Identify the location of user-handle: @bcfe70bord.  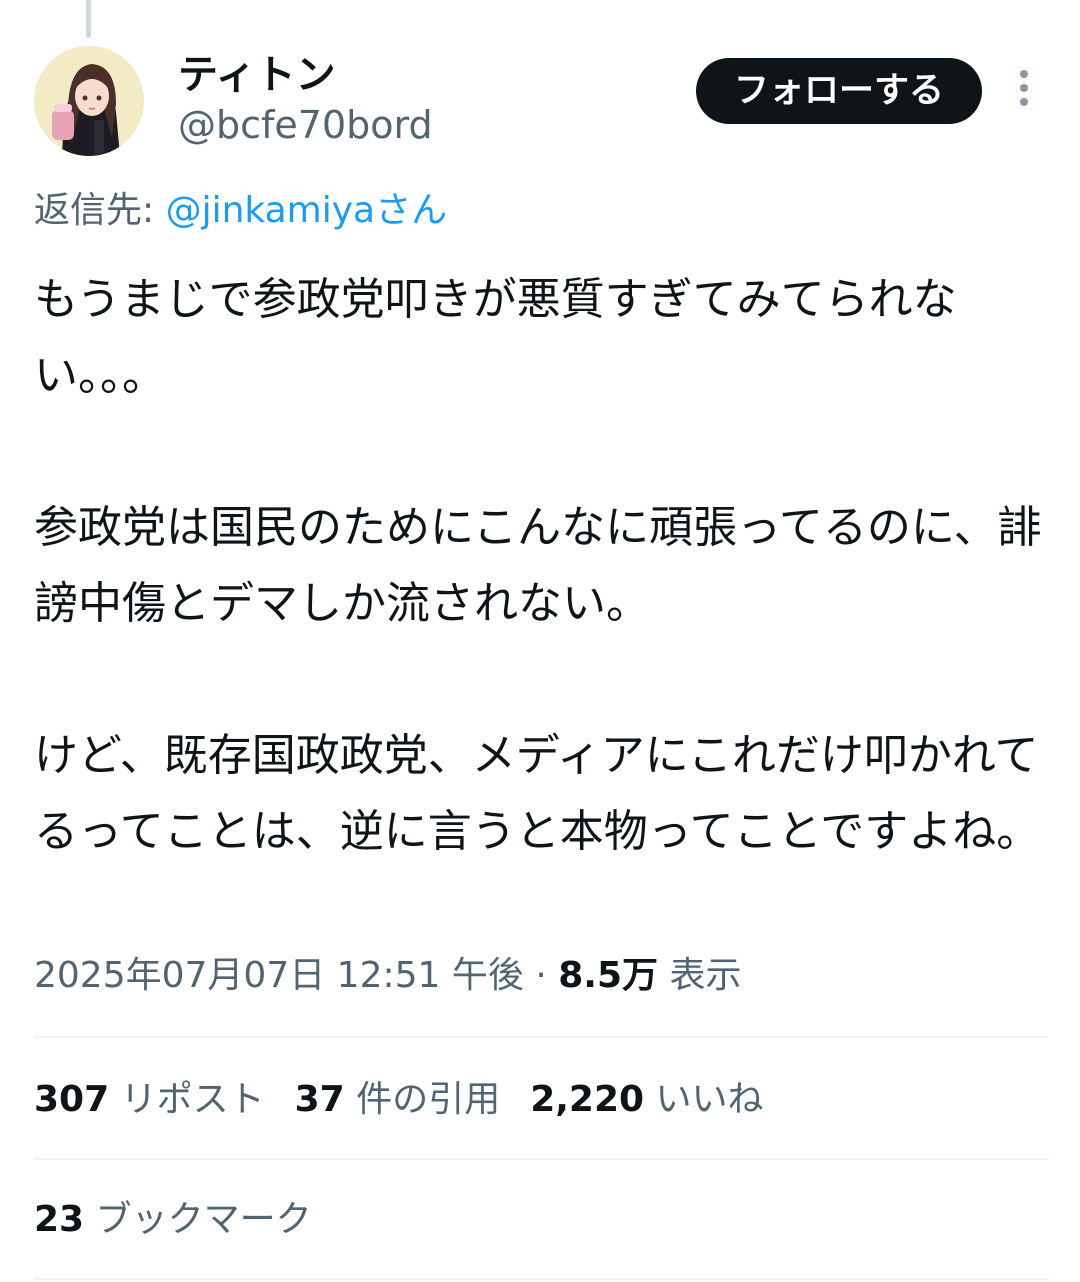
(305, 125).